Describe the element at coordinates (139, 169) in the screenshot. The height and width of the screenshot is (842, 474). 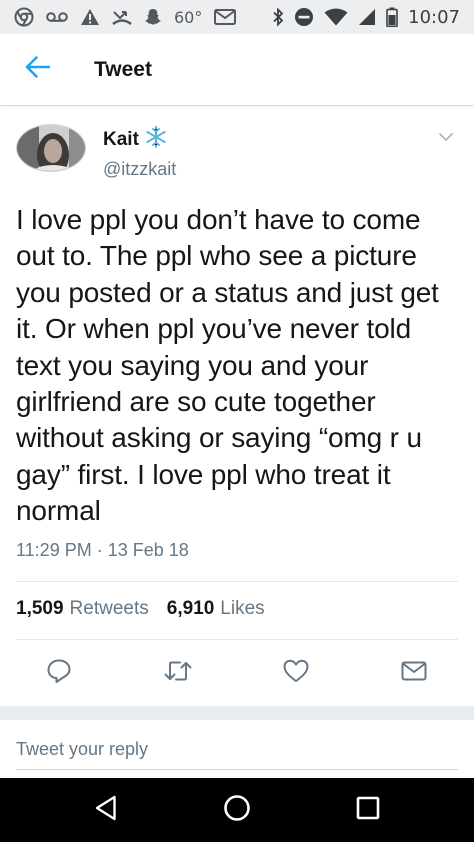
I see `author-handle: @itzzkait` at that location.